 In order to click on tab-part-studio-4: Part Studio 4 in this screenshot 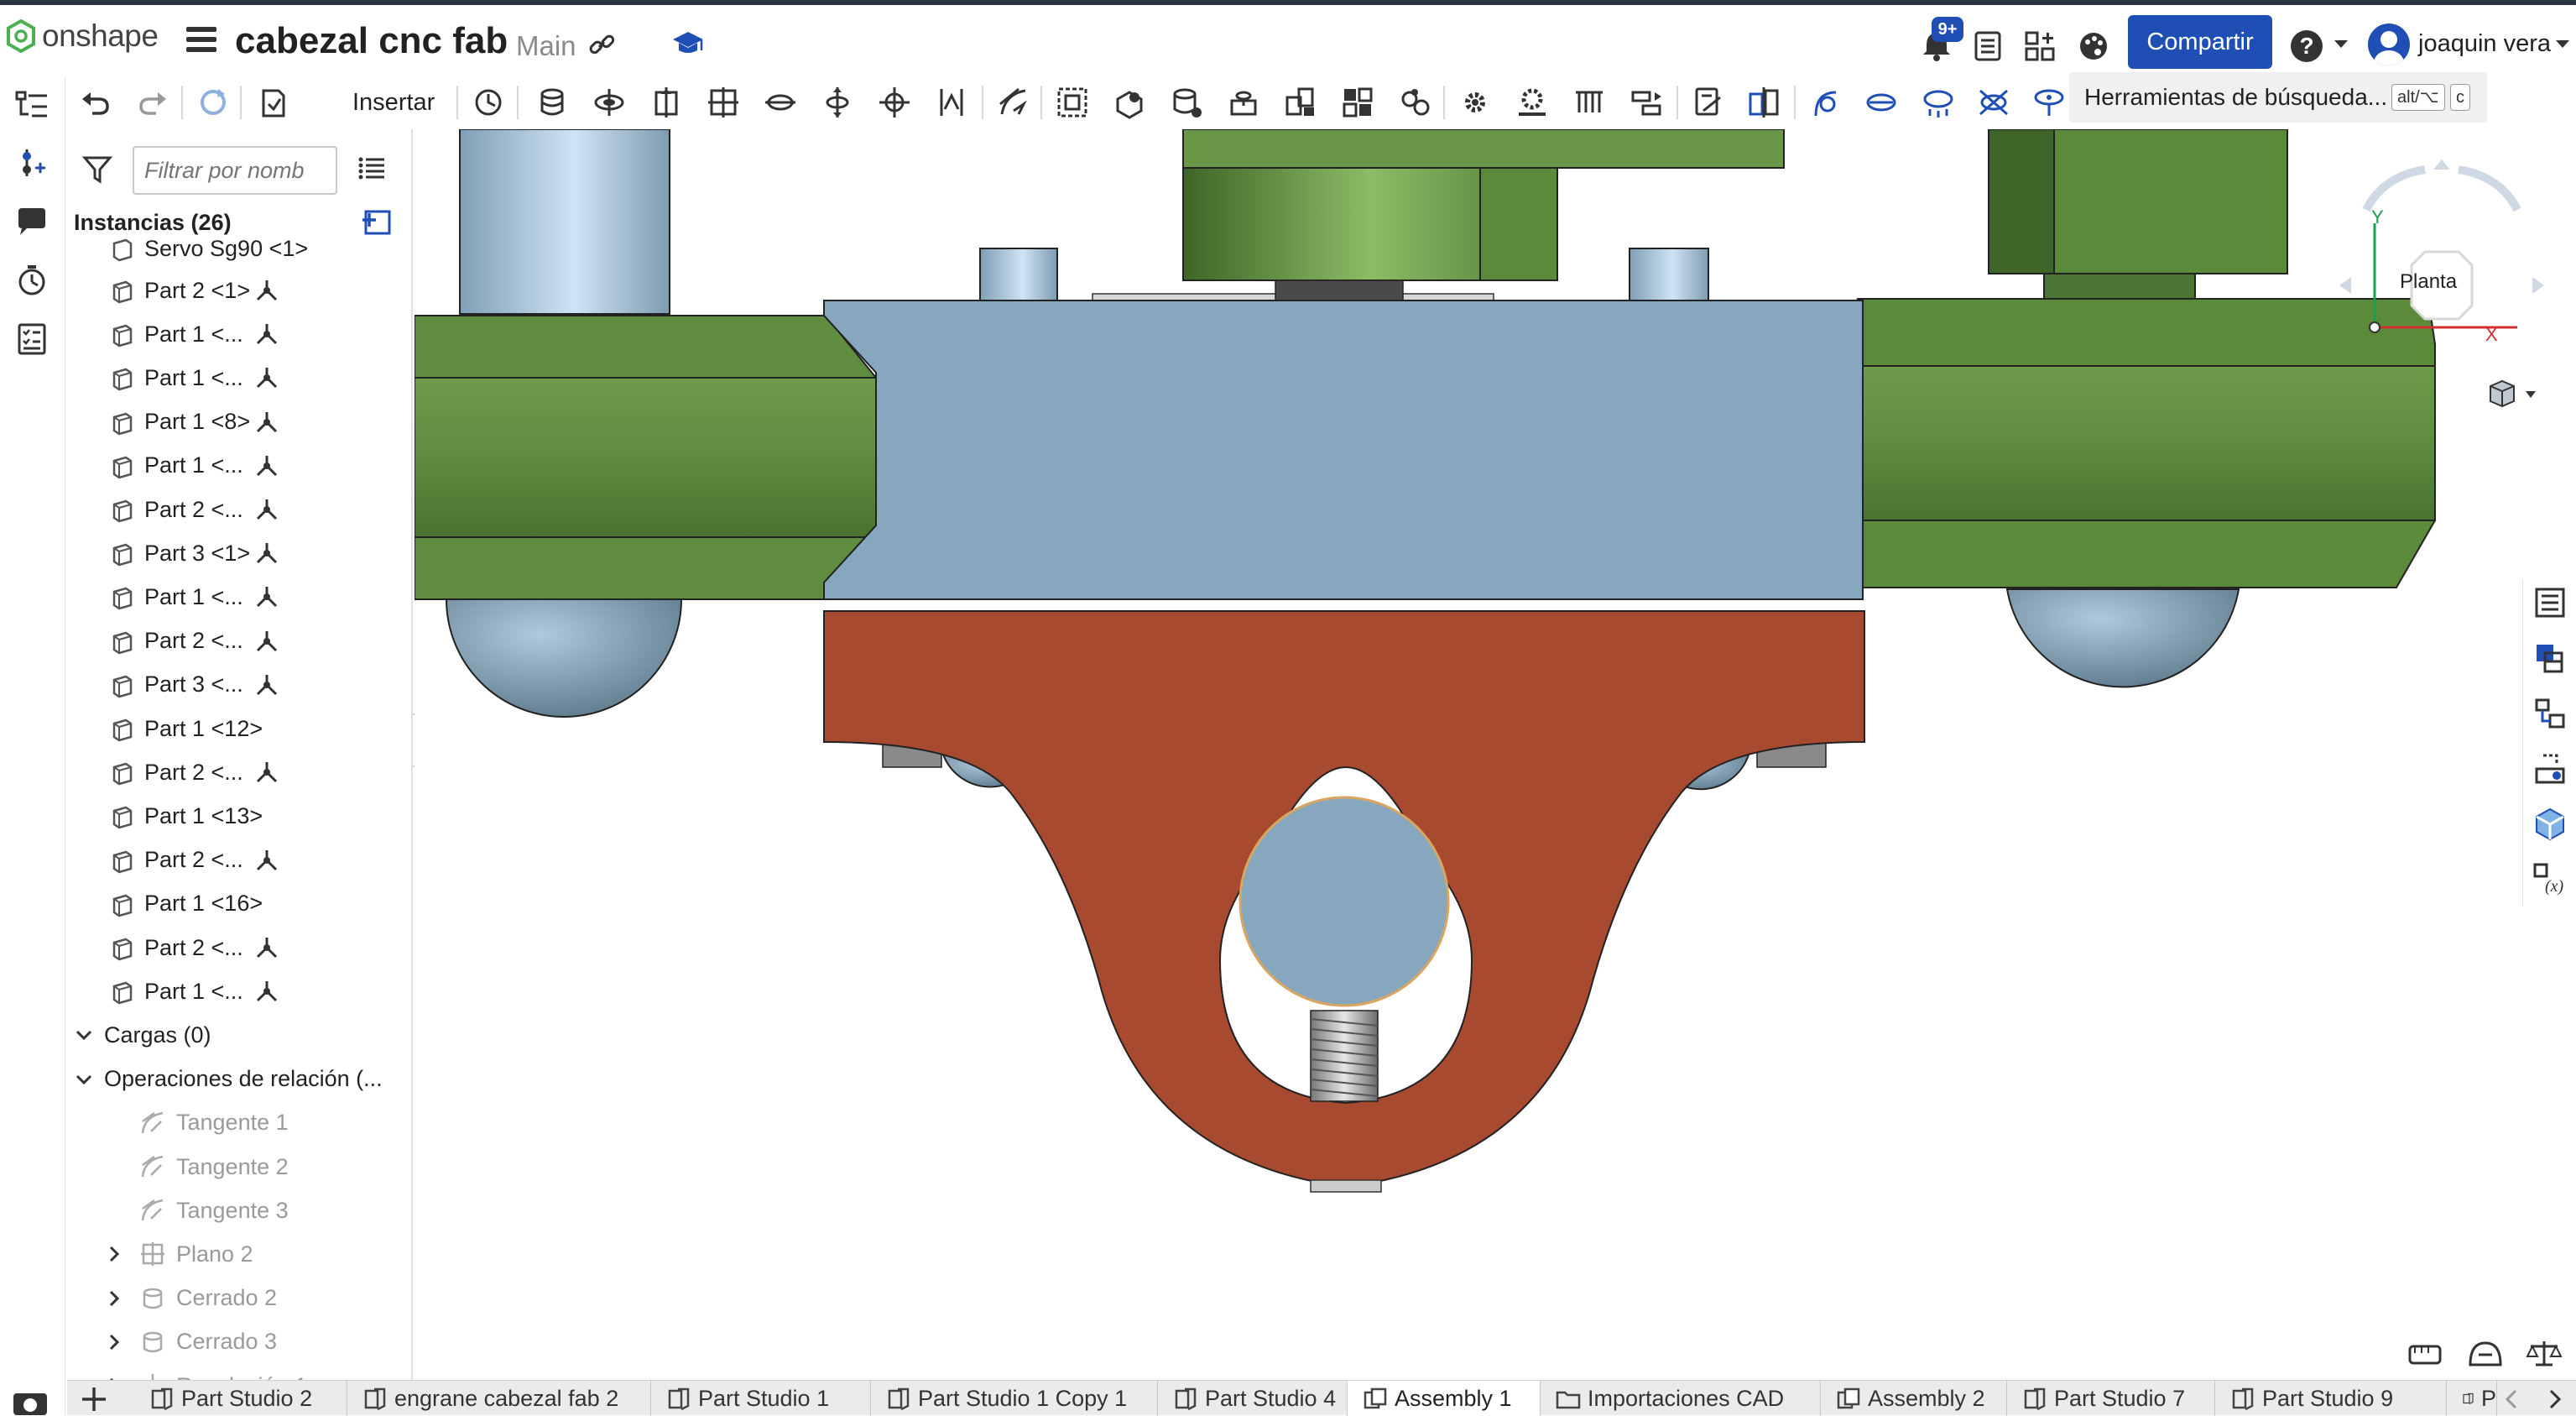, I will do `click(1253, 1398)`.